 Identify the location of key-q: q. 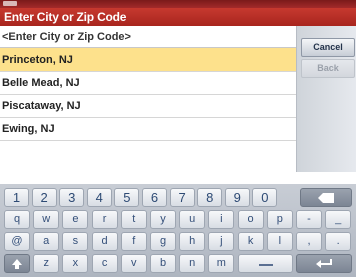
(17, 219).